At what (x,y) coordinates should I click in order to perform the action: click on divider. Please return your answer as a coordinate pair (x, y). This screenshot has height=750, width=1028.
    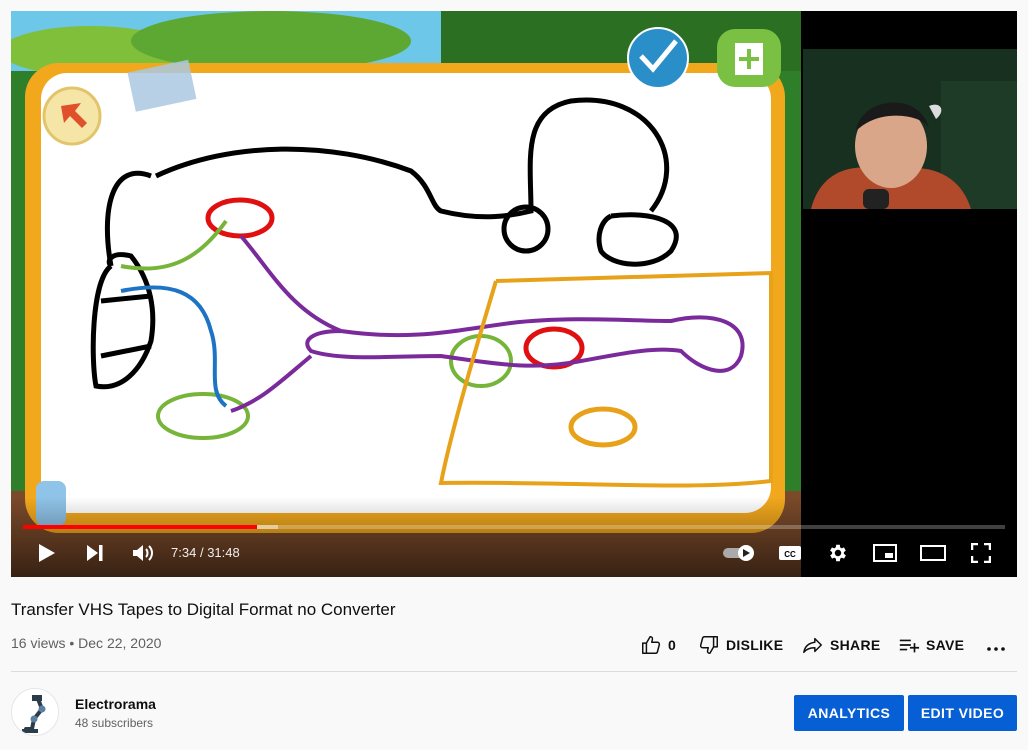
    Looking at the image, I should click on (514, 671).